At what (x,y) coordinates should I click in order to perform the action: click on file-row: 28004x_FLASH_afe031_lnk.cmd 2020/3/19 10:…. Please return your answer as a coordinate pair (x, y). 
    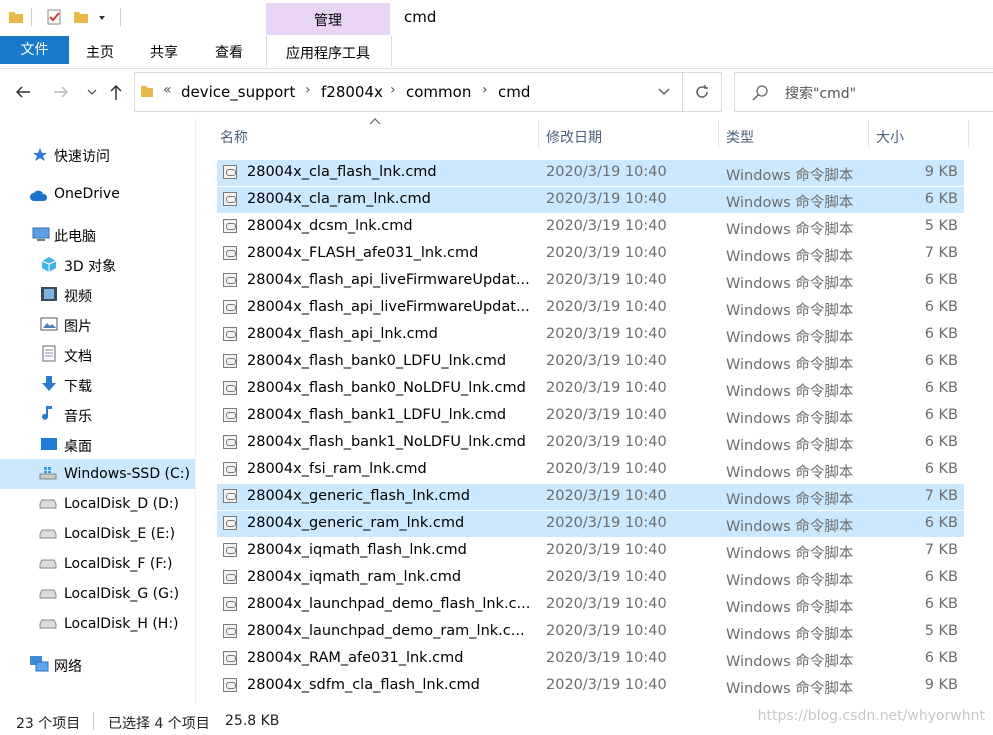
    Looking at the image, I should click on (590, 254).